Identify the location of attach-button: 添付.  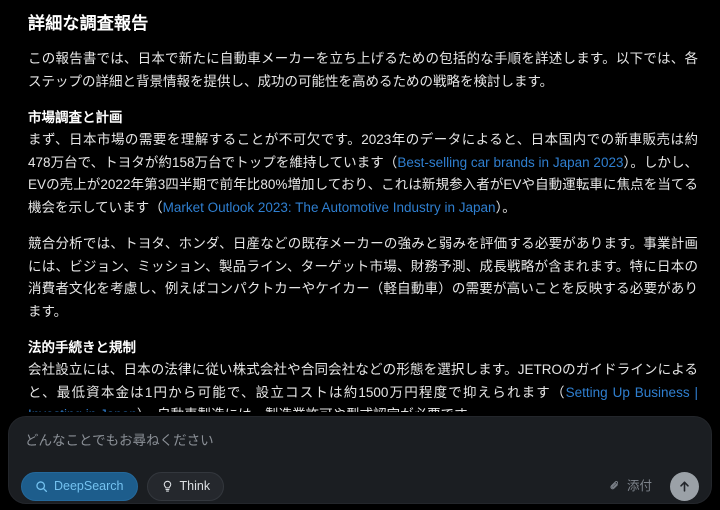
(630, 486).